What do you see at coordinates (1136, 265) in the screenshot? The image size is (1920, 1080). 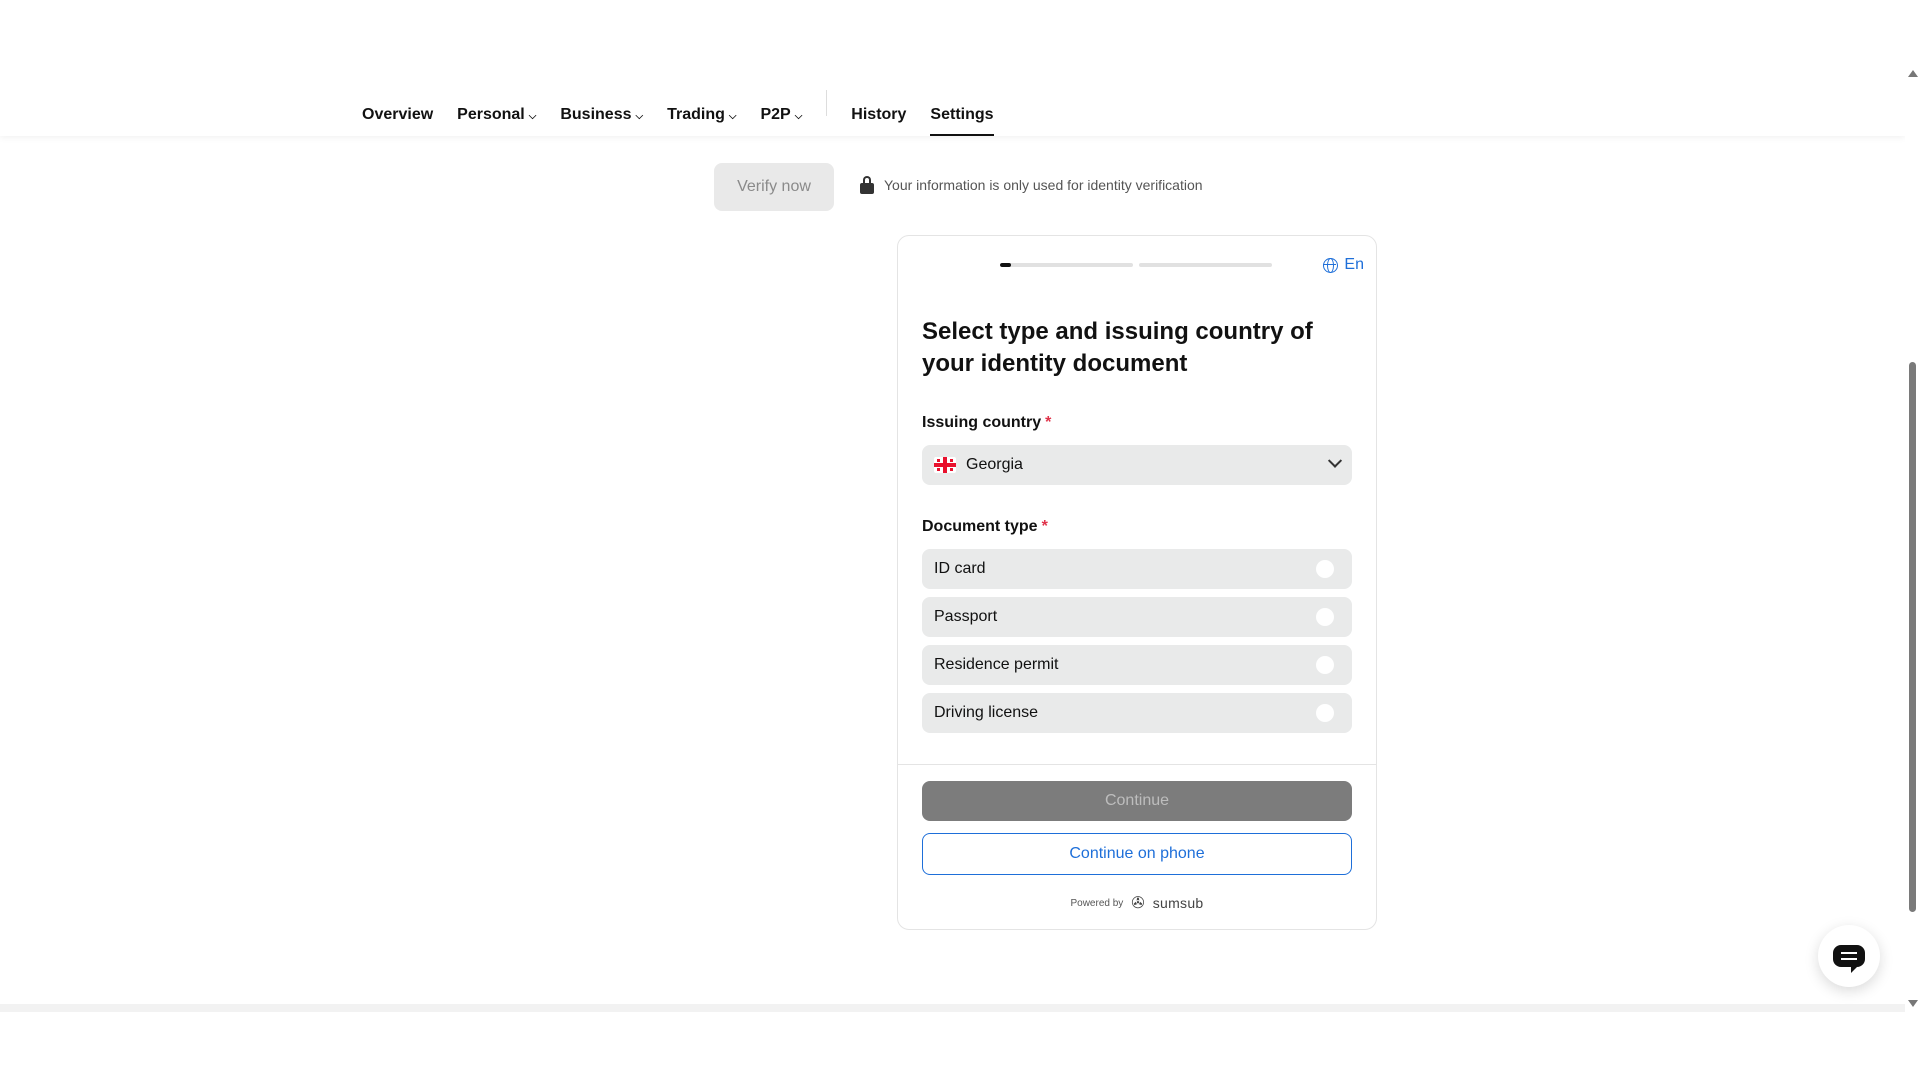 I see `progress-bar` at bounding box center [1136, 265].